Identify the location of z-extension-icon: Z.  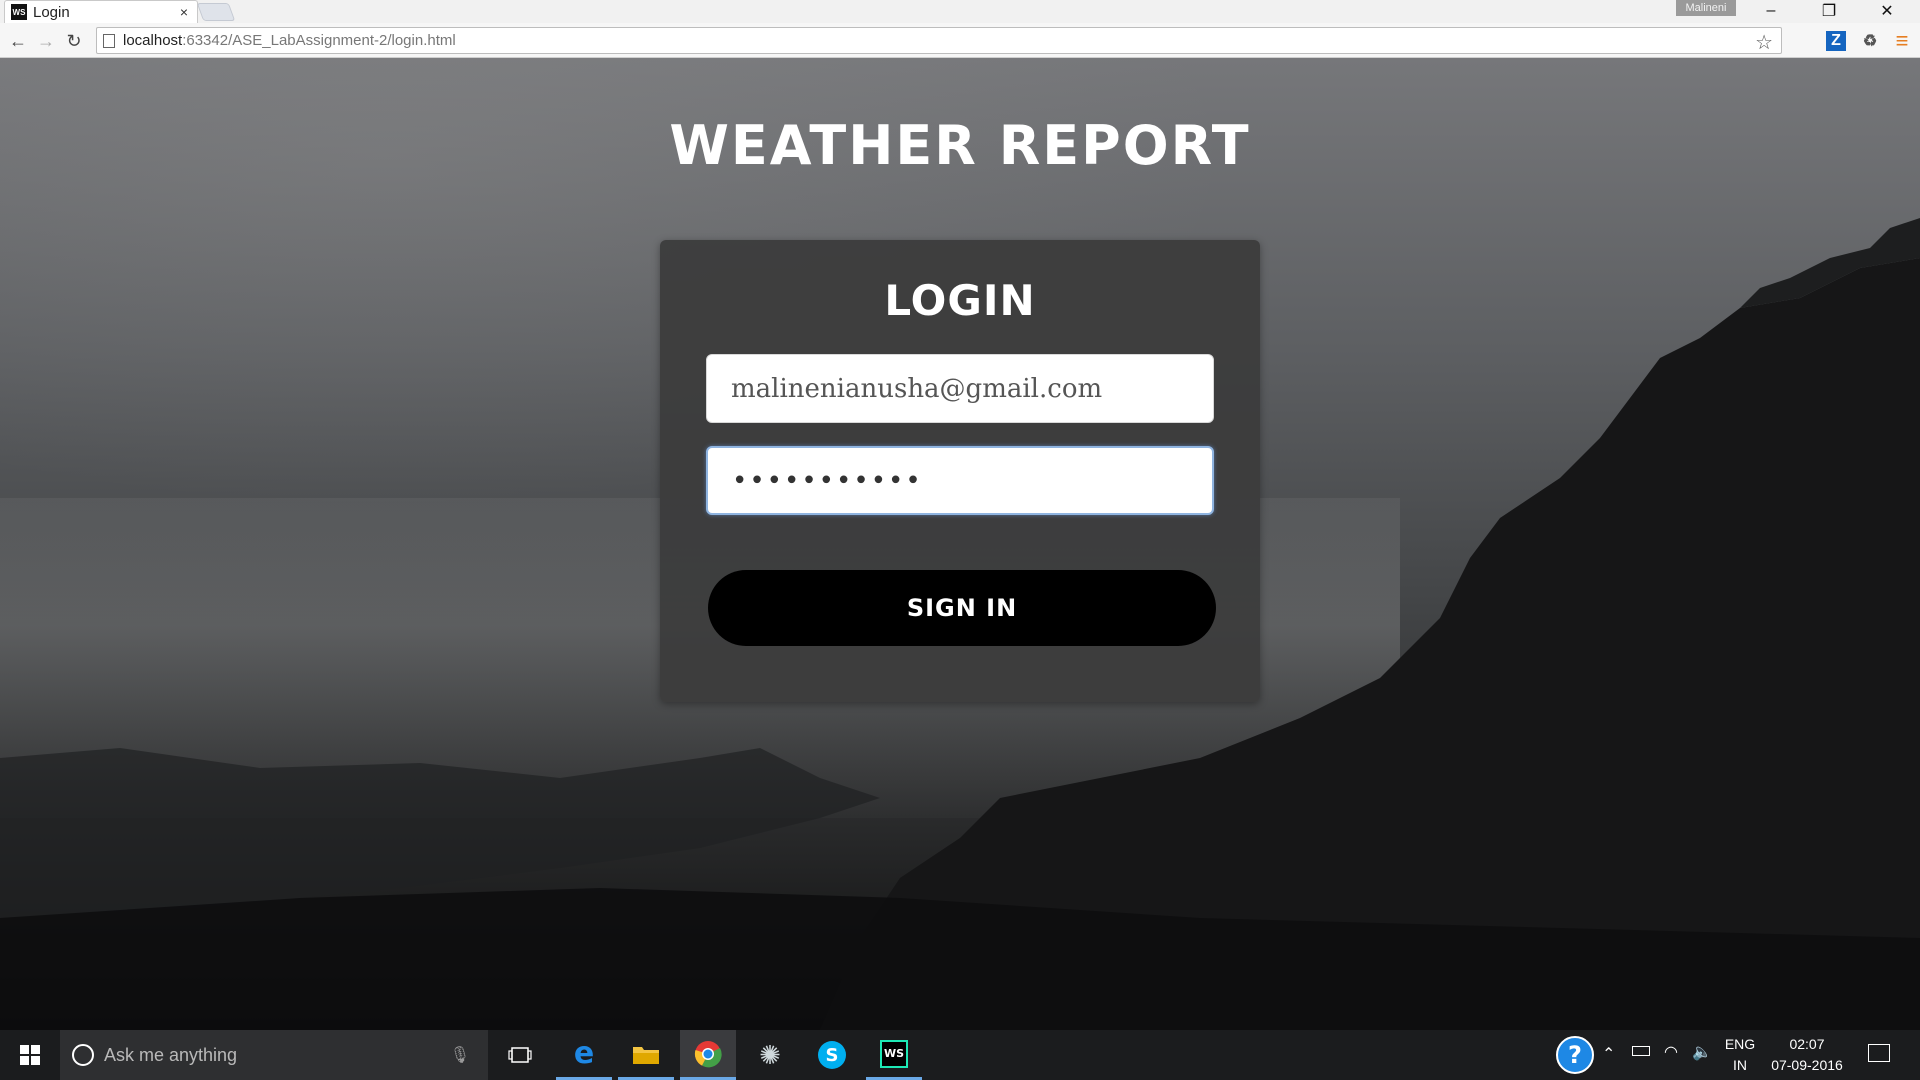
(1836, 41).